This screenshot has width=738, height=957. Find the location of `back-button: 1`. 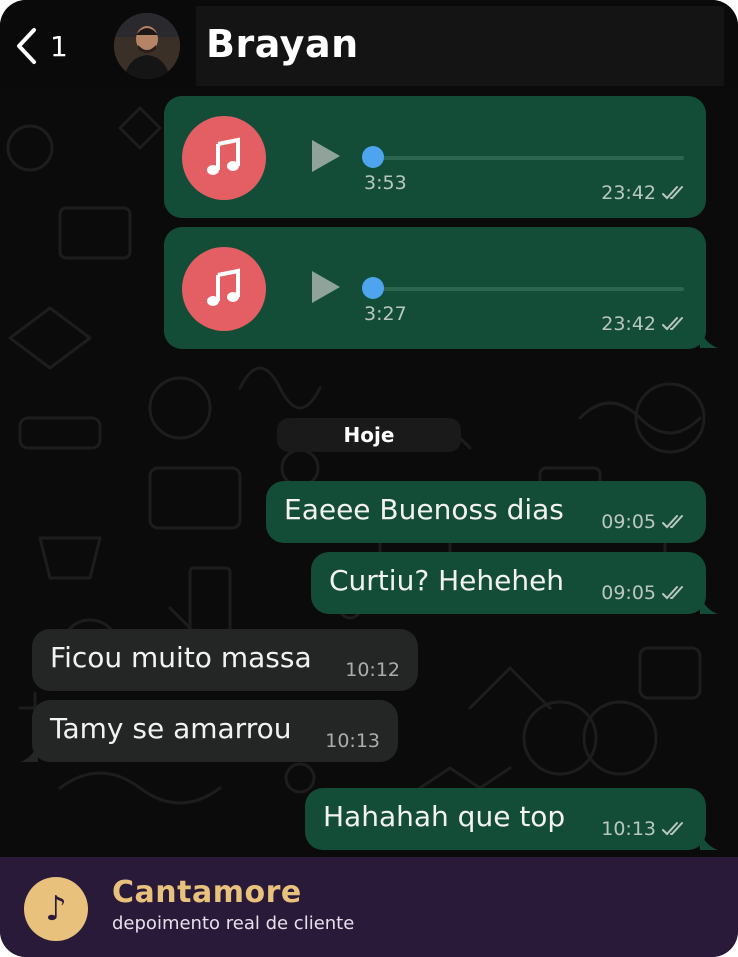

back-button: 1 is located at coordinates (44, 46).